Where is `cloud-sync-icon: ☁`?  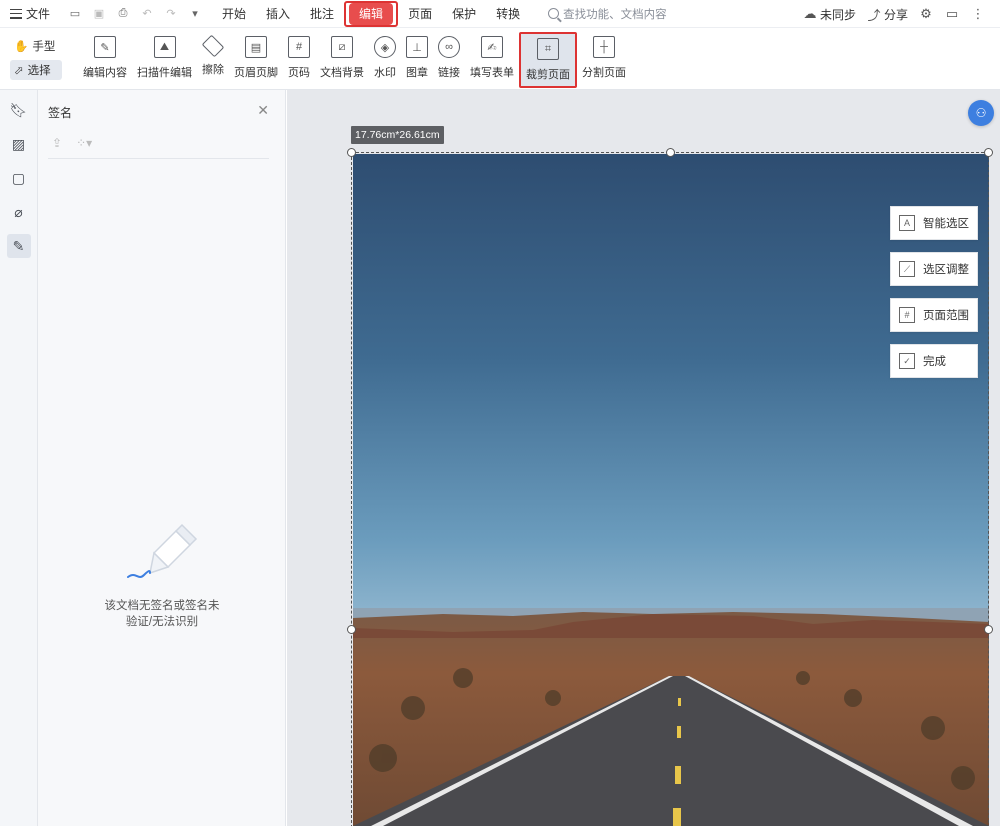 cloud-sync-icon: ☁ is located at coordinates (810, 14).